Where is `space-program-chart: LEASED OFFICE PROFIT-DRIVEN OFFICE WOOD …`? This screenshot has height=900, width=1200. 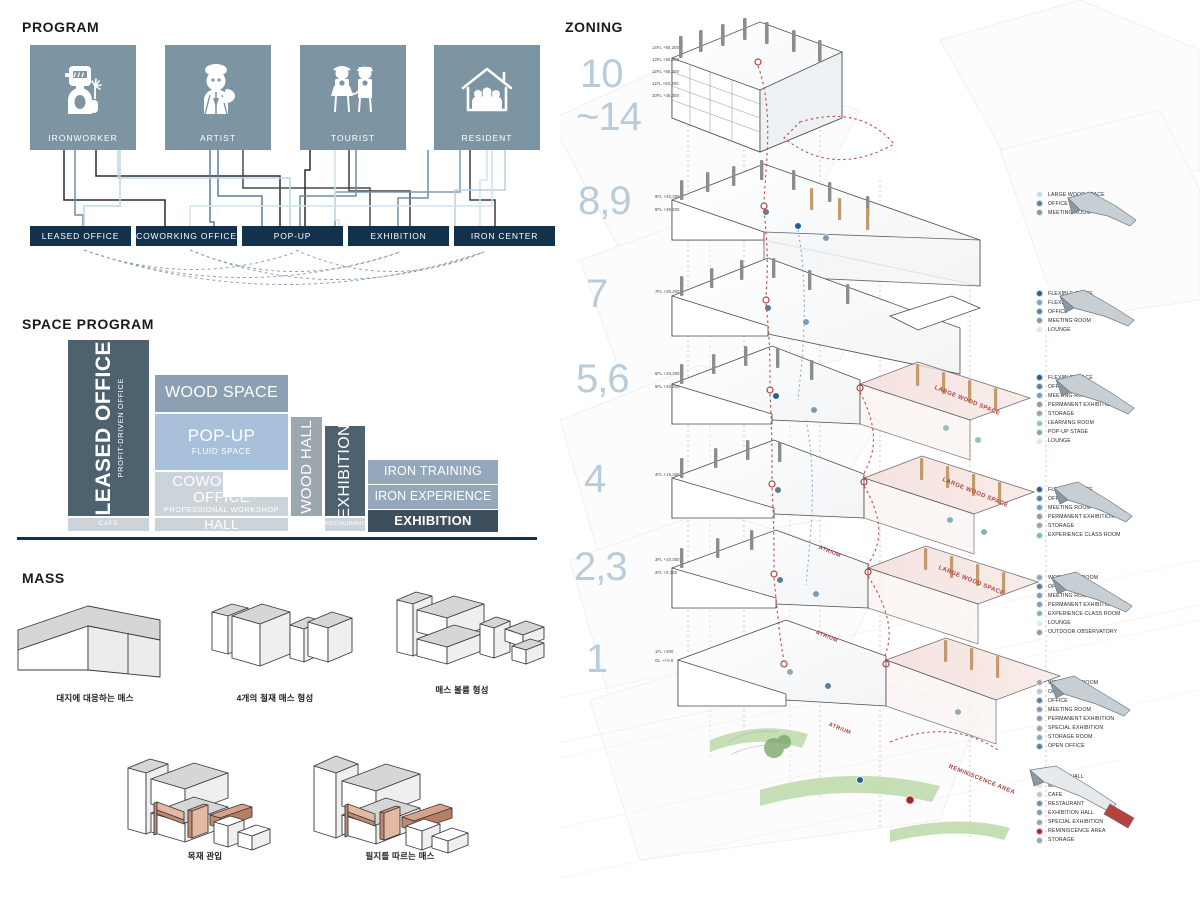
space-program-chart: LEASED OFFICE PROFIT-DRIVEN OFFICE WOOD … is located at coordinates (280, 440).